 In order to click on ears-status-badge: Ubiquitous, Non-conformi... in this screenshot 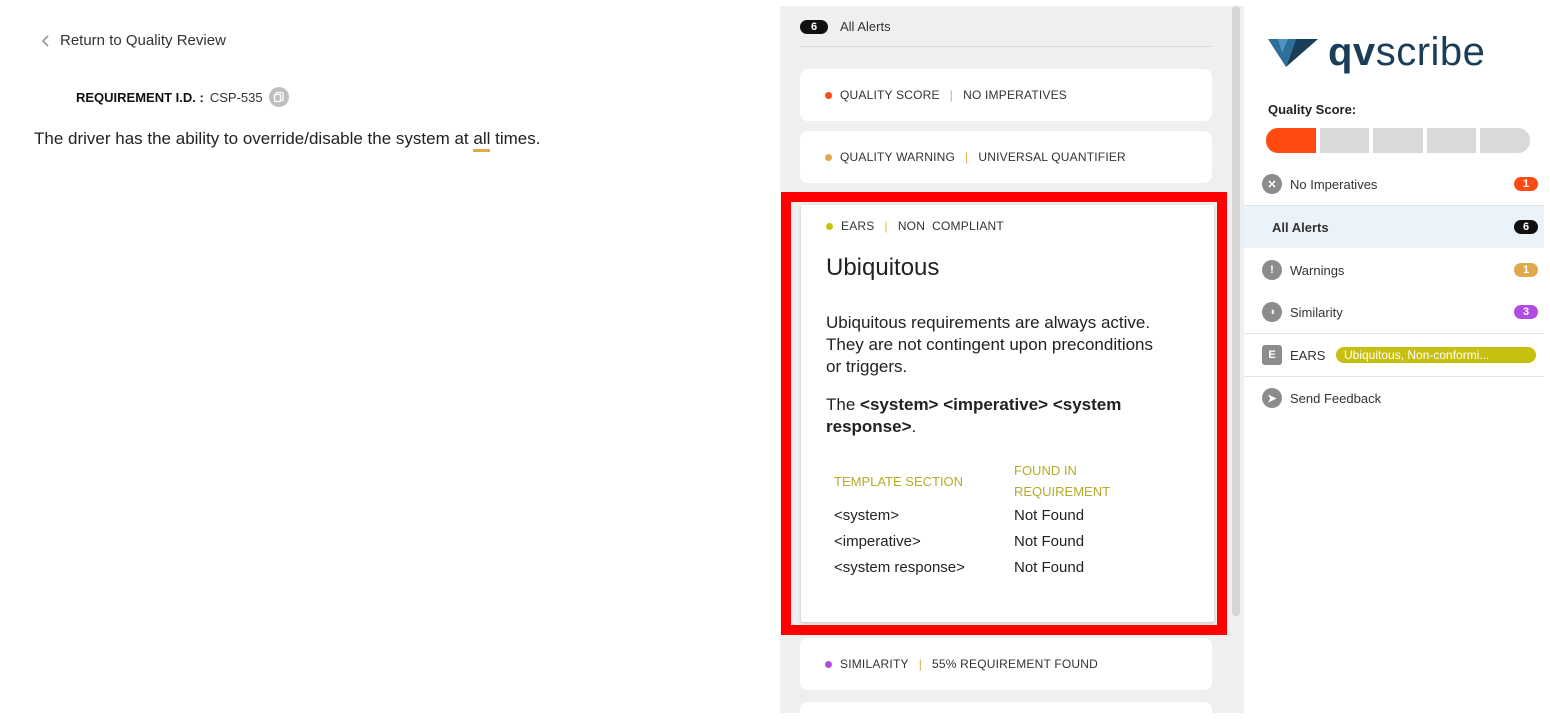, I will do `click(1436, 355)`.